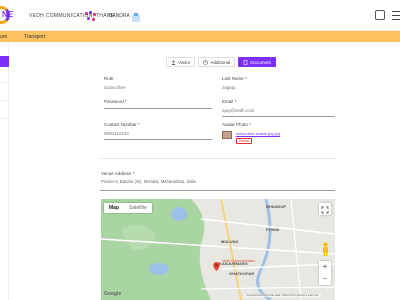  Describe the element at coordinates (116, 133) in the screenshot. I see `contact-value: 9900112233` at that location.